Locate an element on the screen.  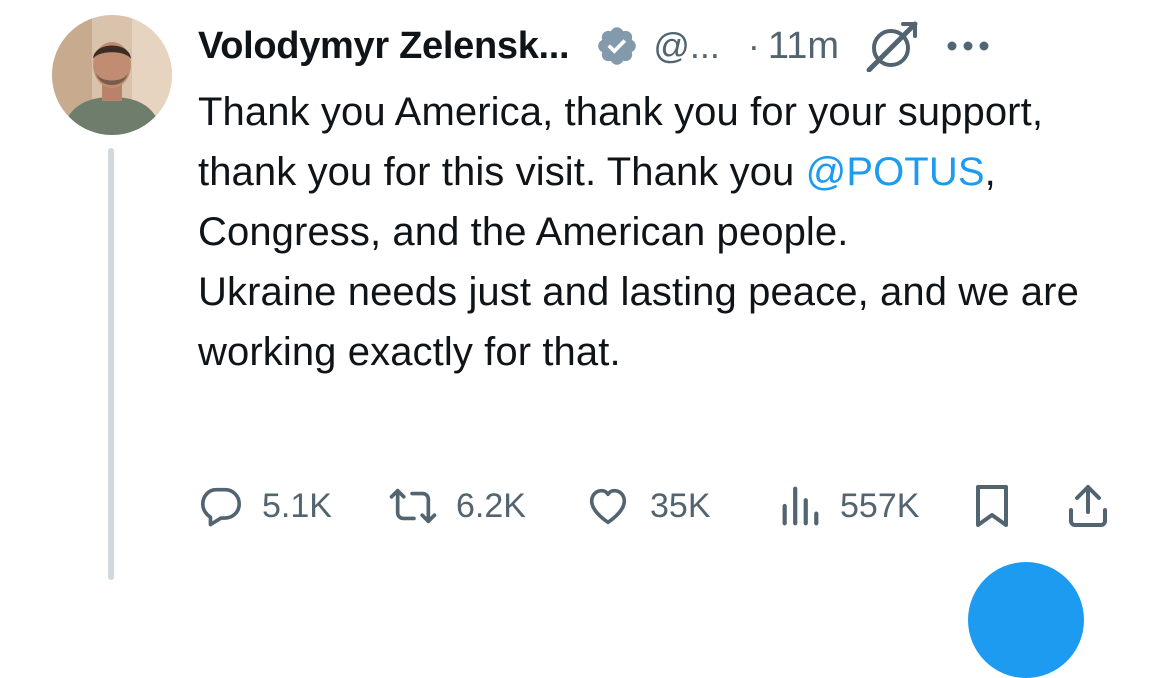
mention-link: @POTUS is located at coordinates (895, 172).